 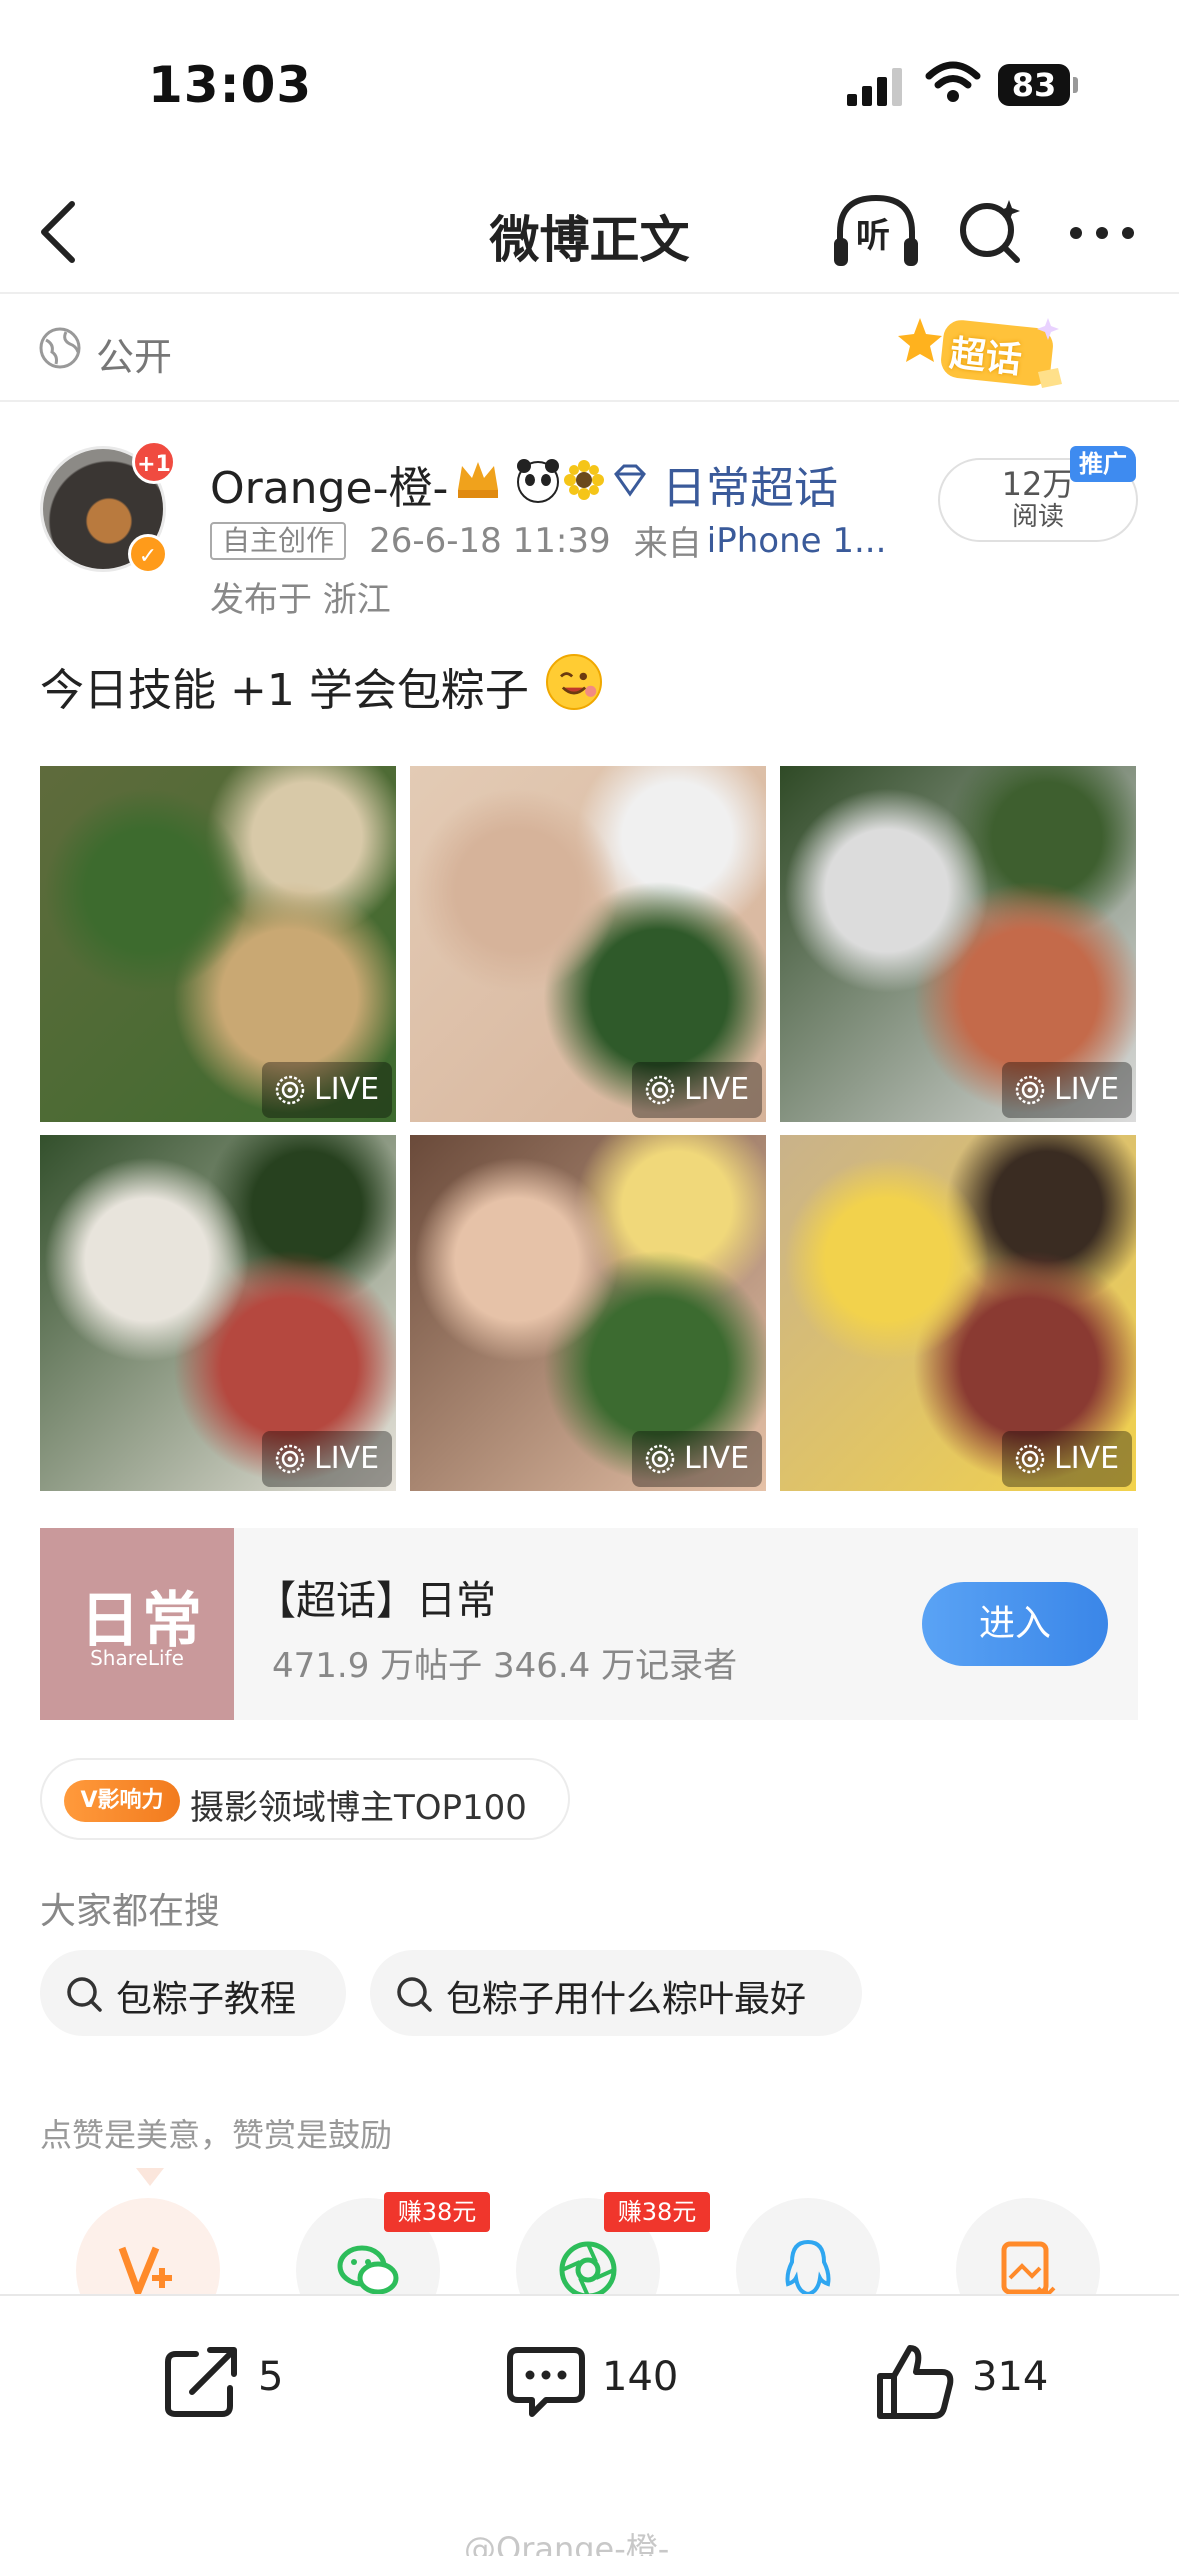 What do you see at coordinates (358, 1808) in the screenshot?
I see `influence-text: 摄影领域博主TOP100` at bounding box center [358, 1808].